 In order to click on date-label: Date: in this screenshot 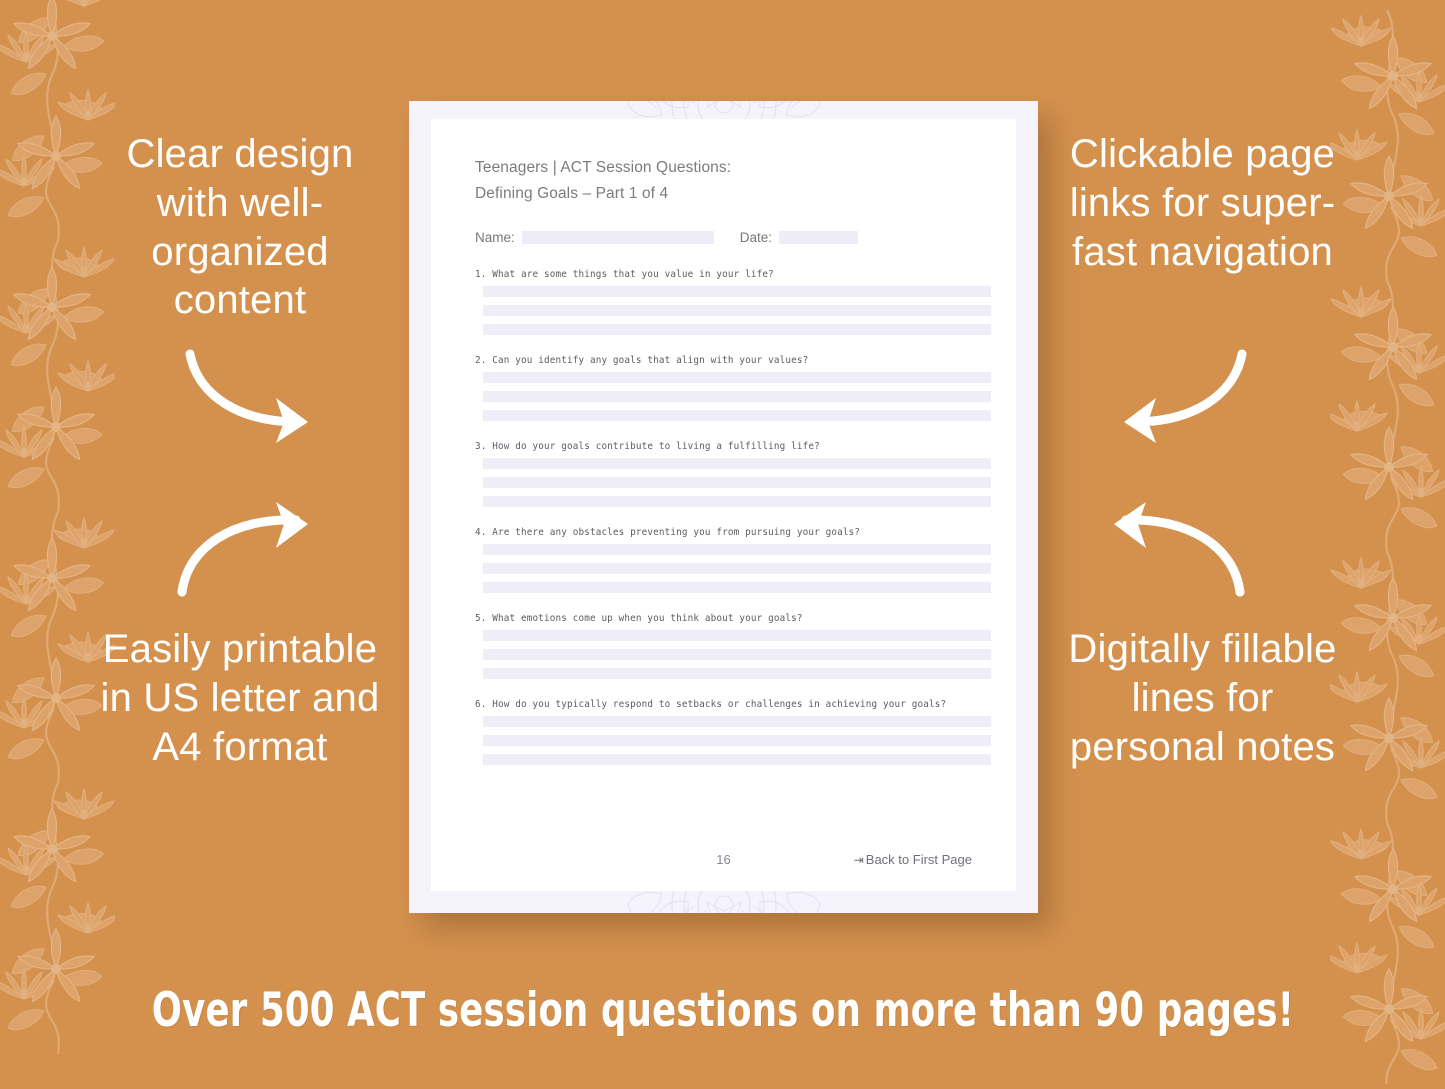, I will do `click(756, 237)`.